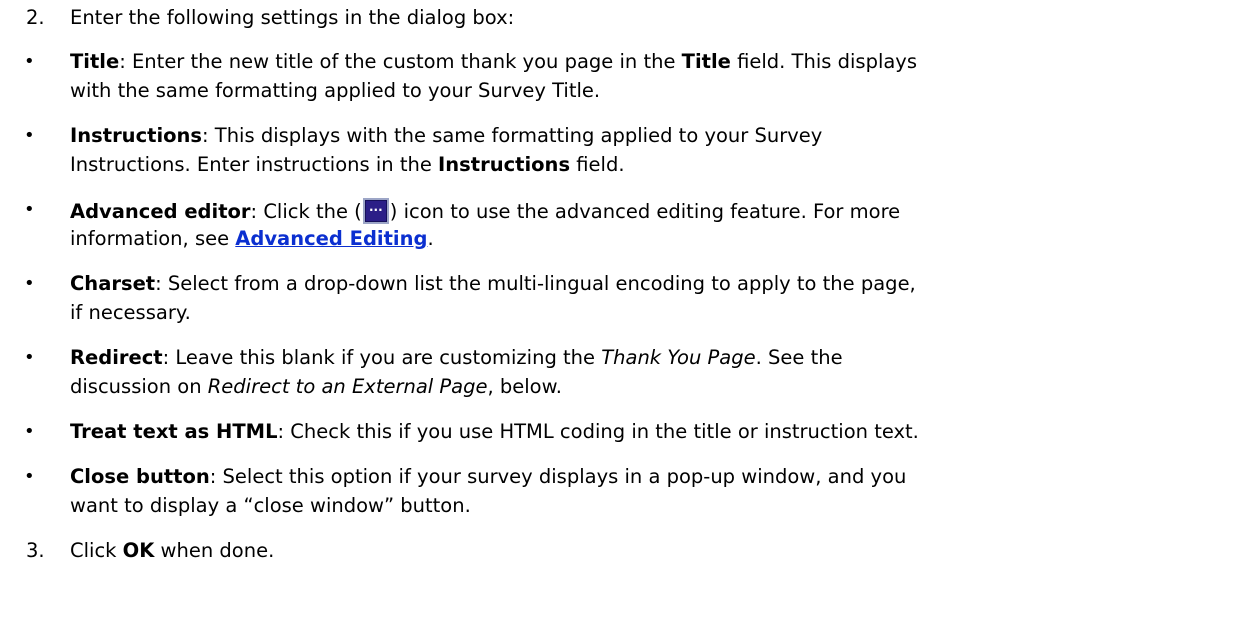  I want to click on item-label: Charset, so click(113, 283).